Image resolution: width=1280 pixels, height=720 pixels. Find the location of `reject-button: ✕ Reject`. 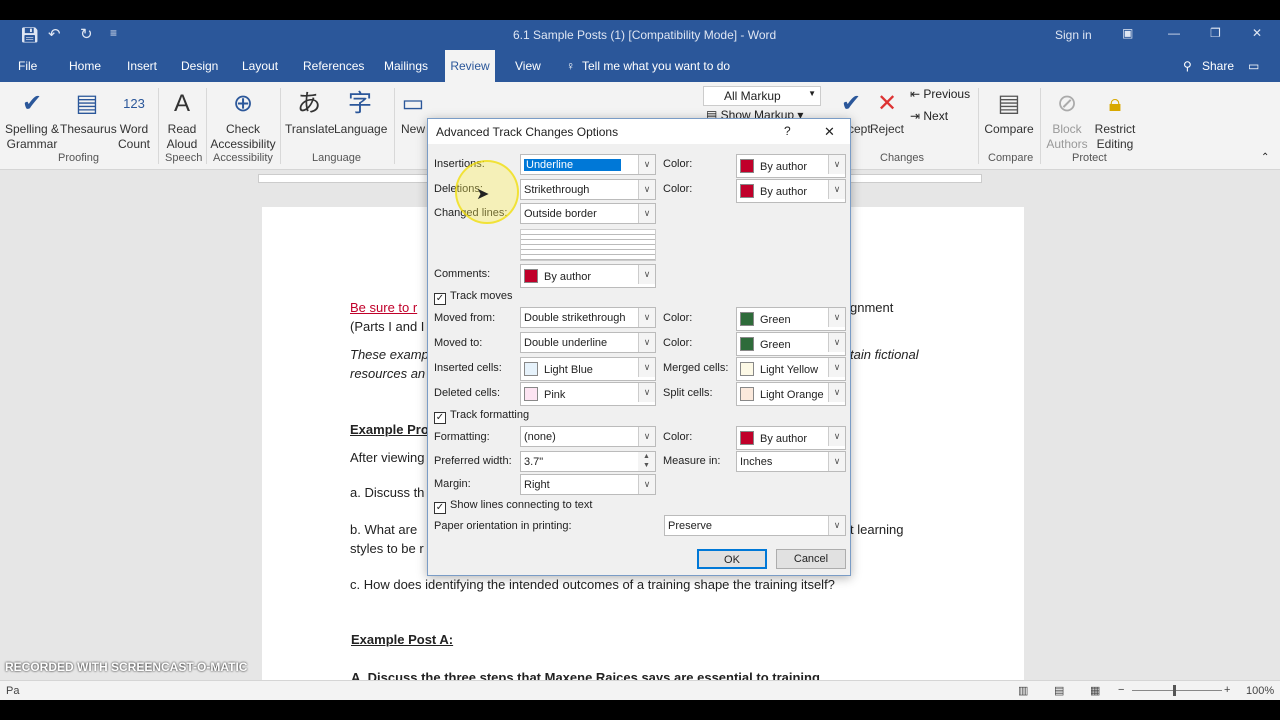

reject-button: ✕ Reject is located at coordinates (887, 111).